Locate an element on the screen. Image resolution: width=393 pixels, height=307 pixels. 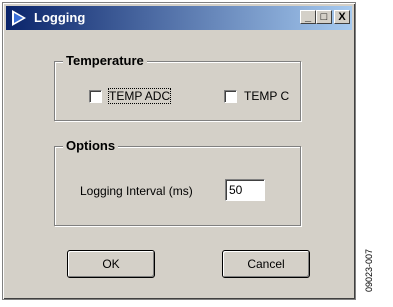
options-legend: Options is located at coordinates (91, 146).